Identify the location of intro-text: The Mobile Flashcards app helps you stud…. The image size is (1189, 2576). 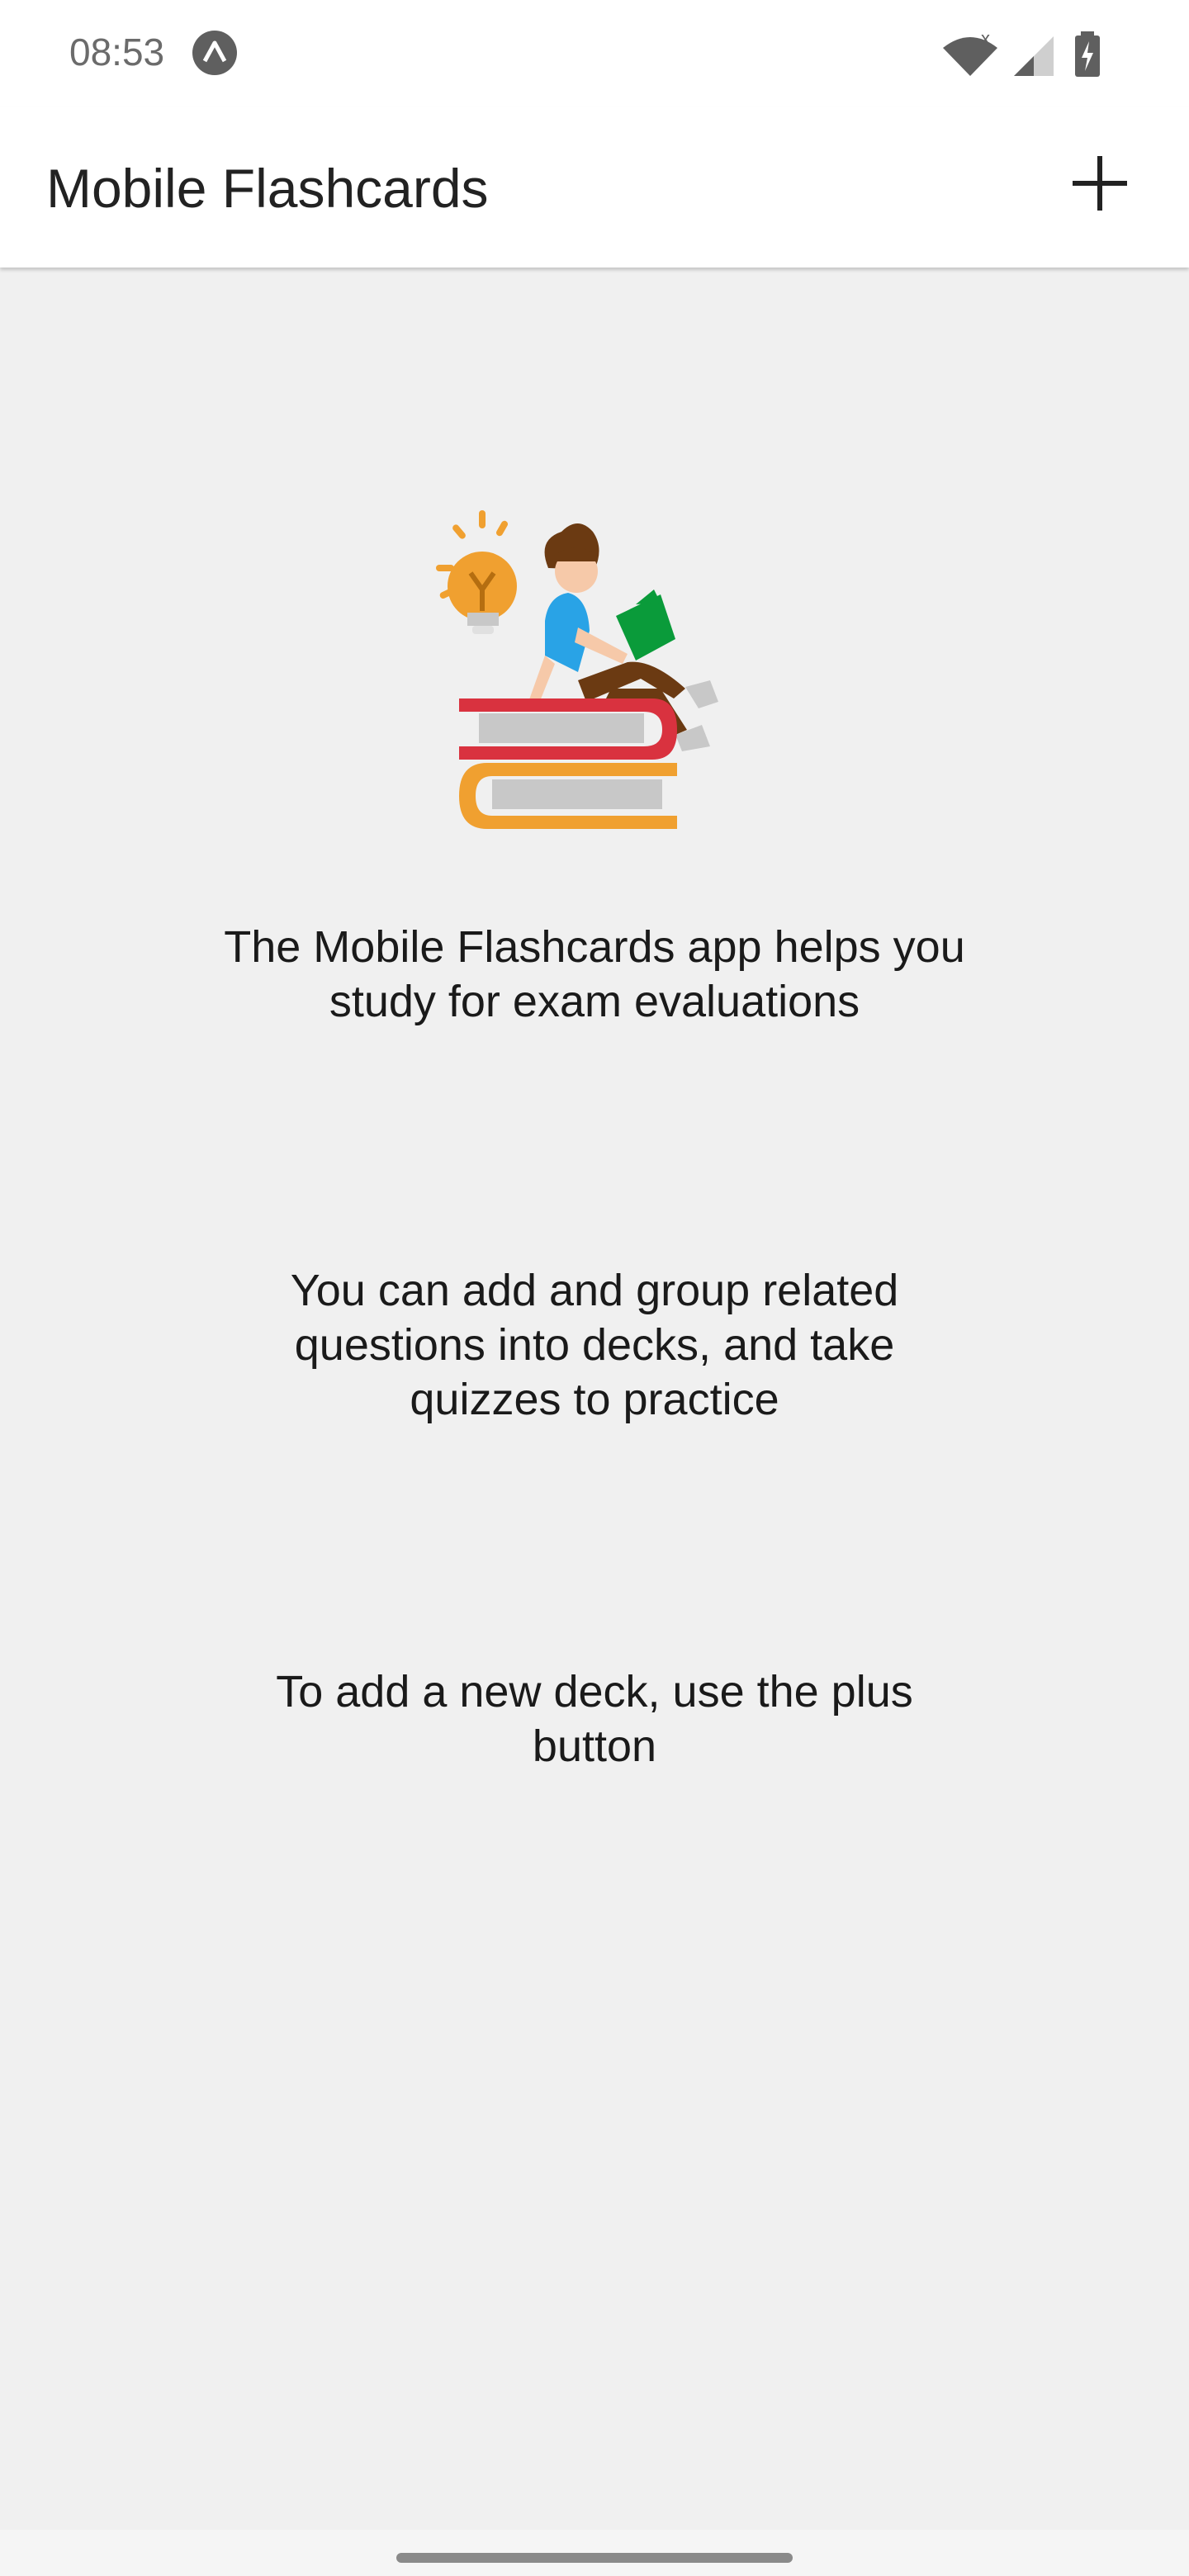
(594, 974).